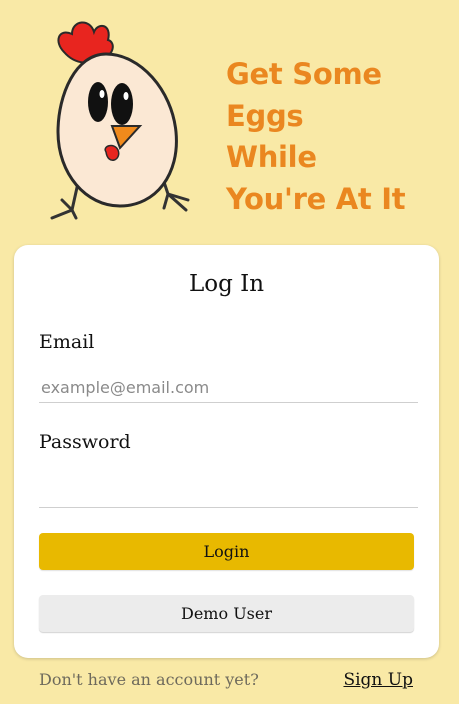 The height and width of the screenshot is (704, 459). Describe the element at coordinates (85, 442) in the screenshot. I see `password-label: Password` at that location.